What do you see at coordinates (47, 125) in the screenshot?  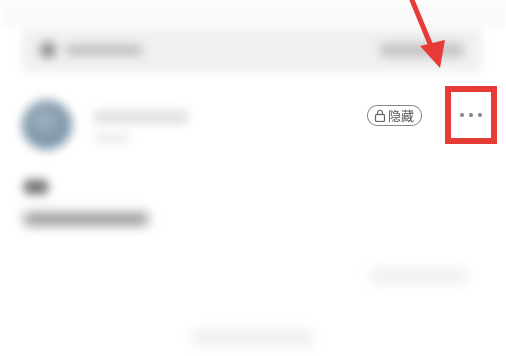 I see `avatar` at bounding box center [47, 125].